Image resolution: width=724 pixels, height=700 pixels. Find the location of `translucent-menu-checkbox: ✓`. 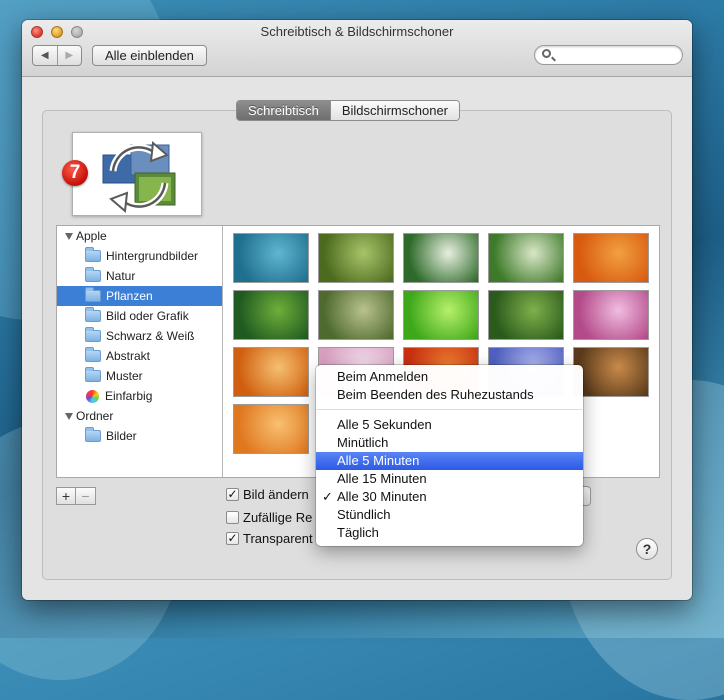

translucent-menu-checkbox: ✓ is located at coordinates (232, 538).